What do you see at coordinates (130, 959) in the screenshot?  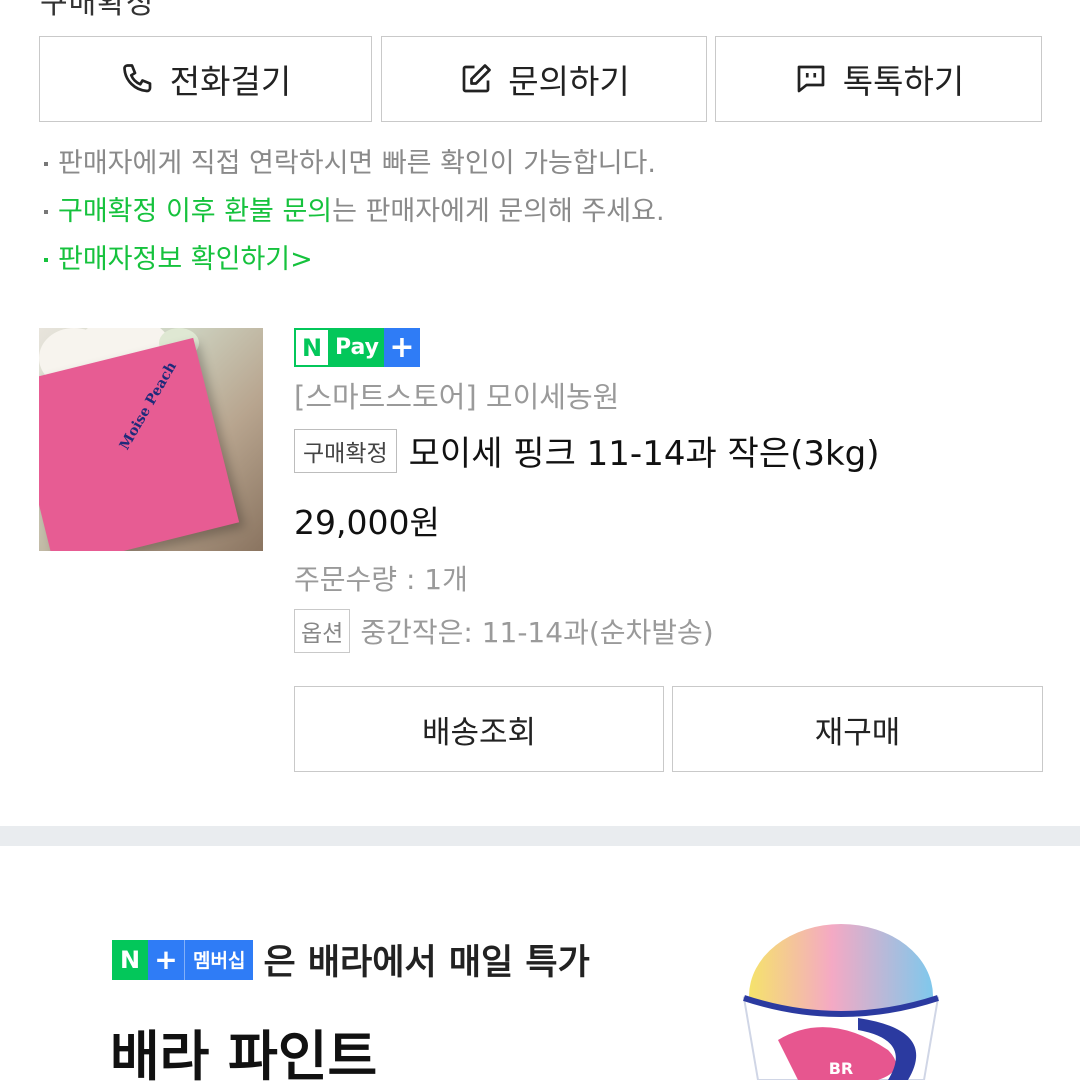 I see `membership-n: N` at bounding box center [130, 959].